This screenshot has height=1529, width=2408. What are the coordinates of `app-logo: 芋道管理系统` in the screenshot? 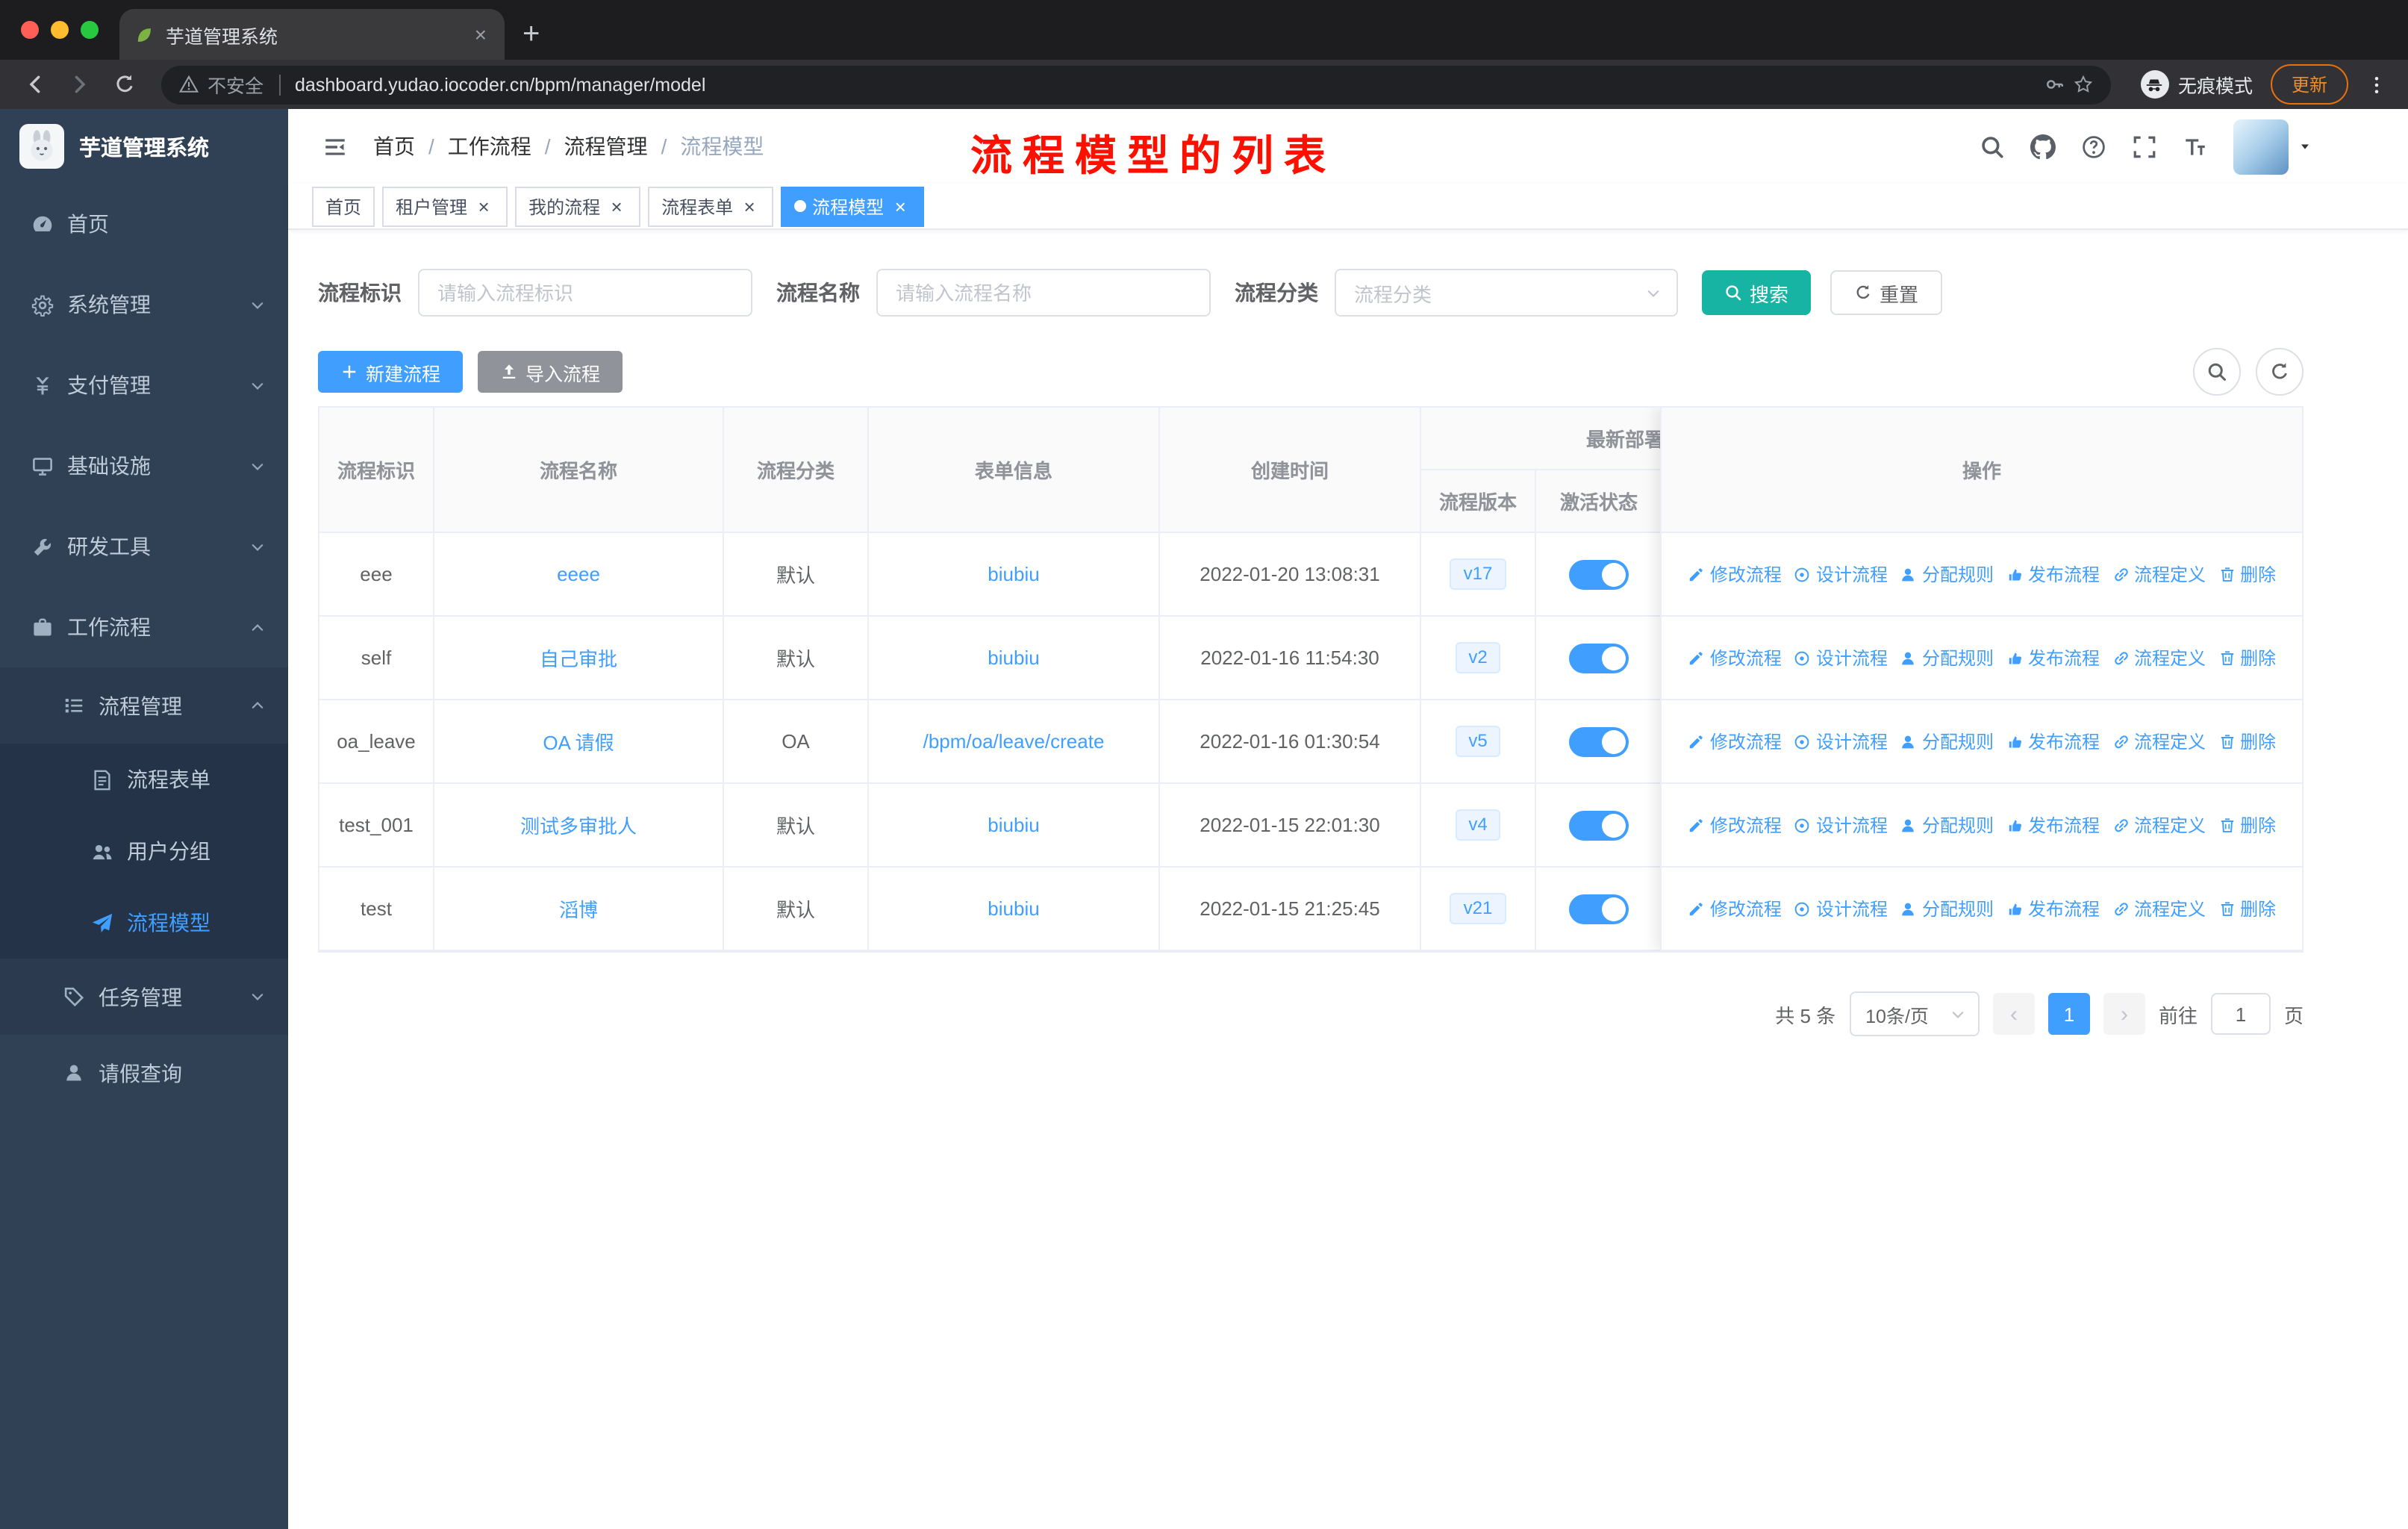 It's located at (144, 146).